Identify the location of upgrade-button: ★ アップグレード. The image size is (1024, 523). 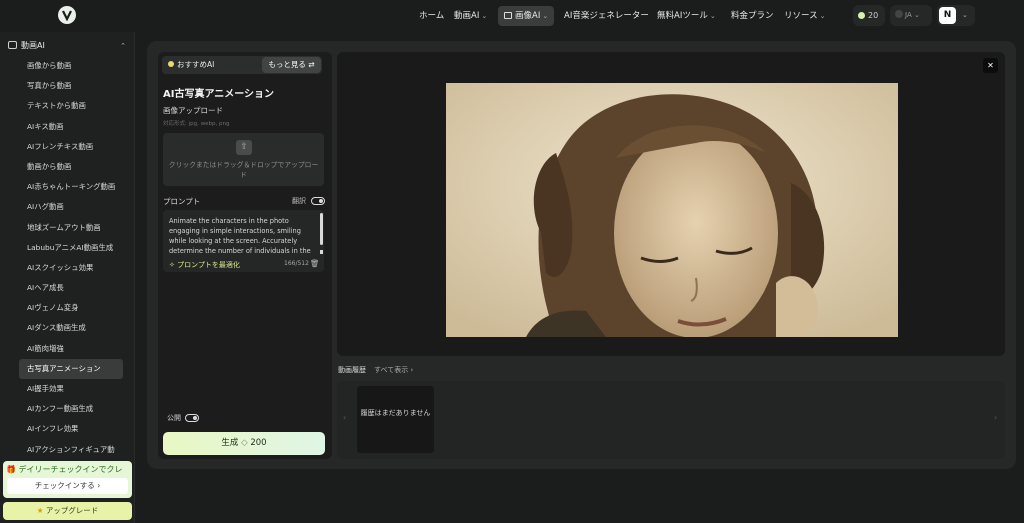
(67, 511).